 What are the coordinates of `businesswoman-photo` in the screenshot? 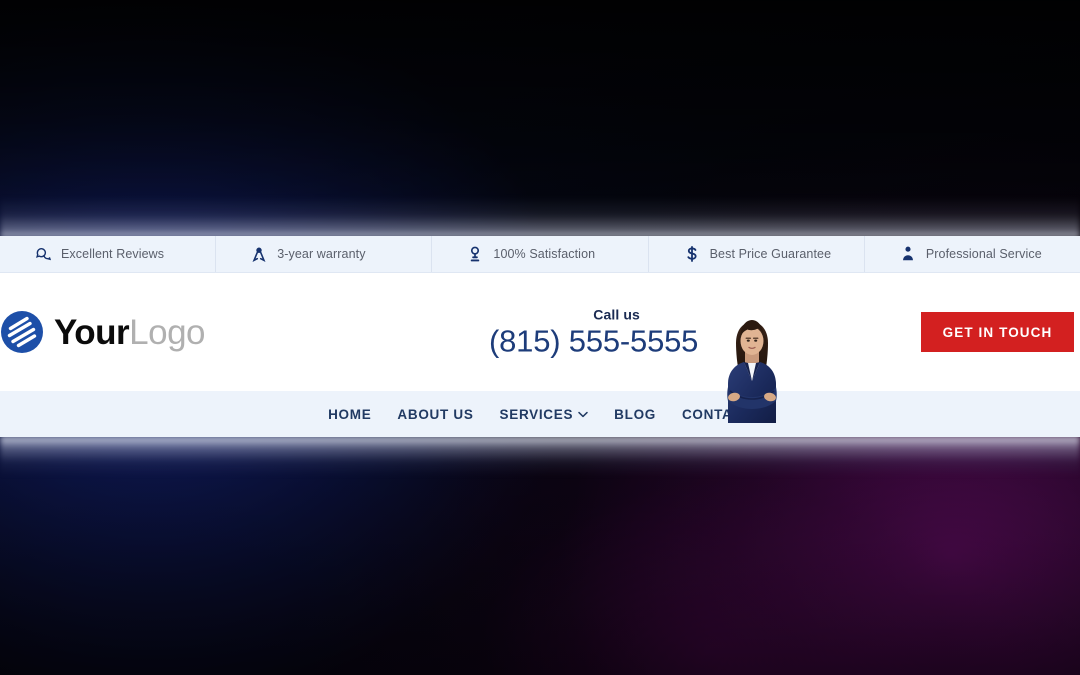 It's located at (752, 368).